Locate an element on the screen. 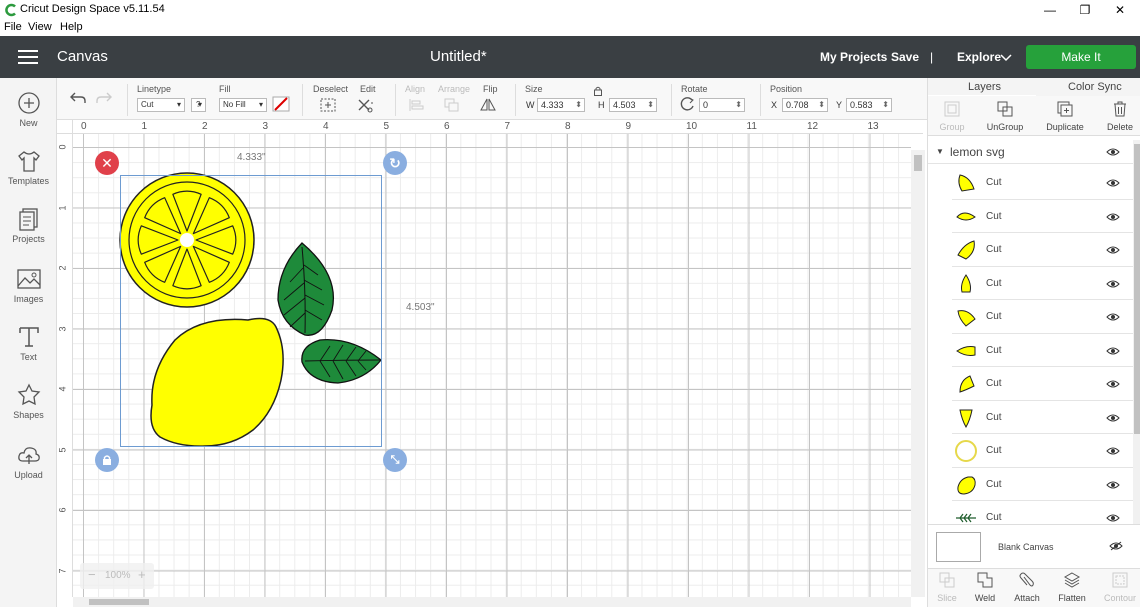 This screenshot has width=1140, height=607. flatten-button: Flatten is located at coordinates (1072, 587).